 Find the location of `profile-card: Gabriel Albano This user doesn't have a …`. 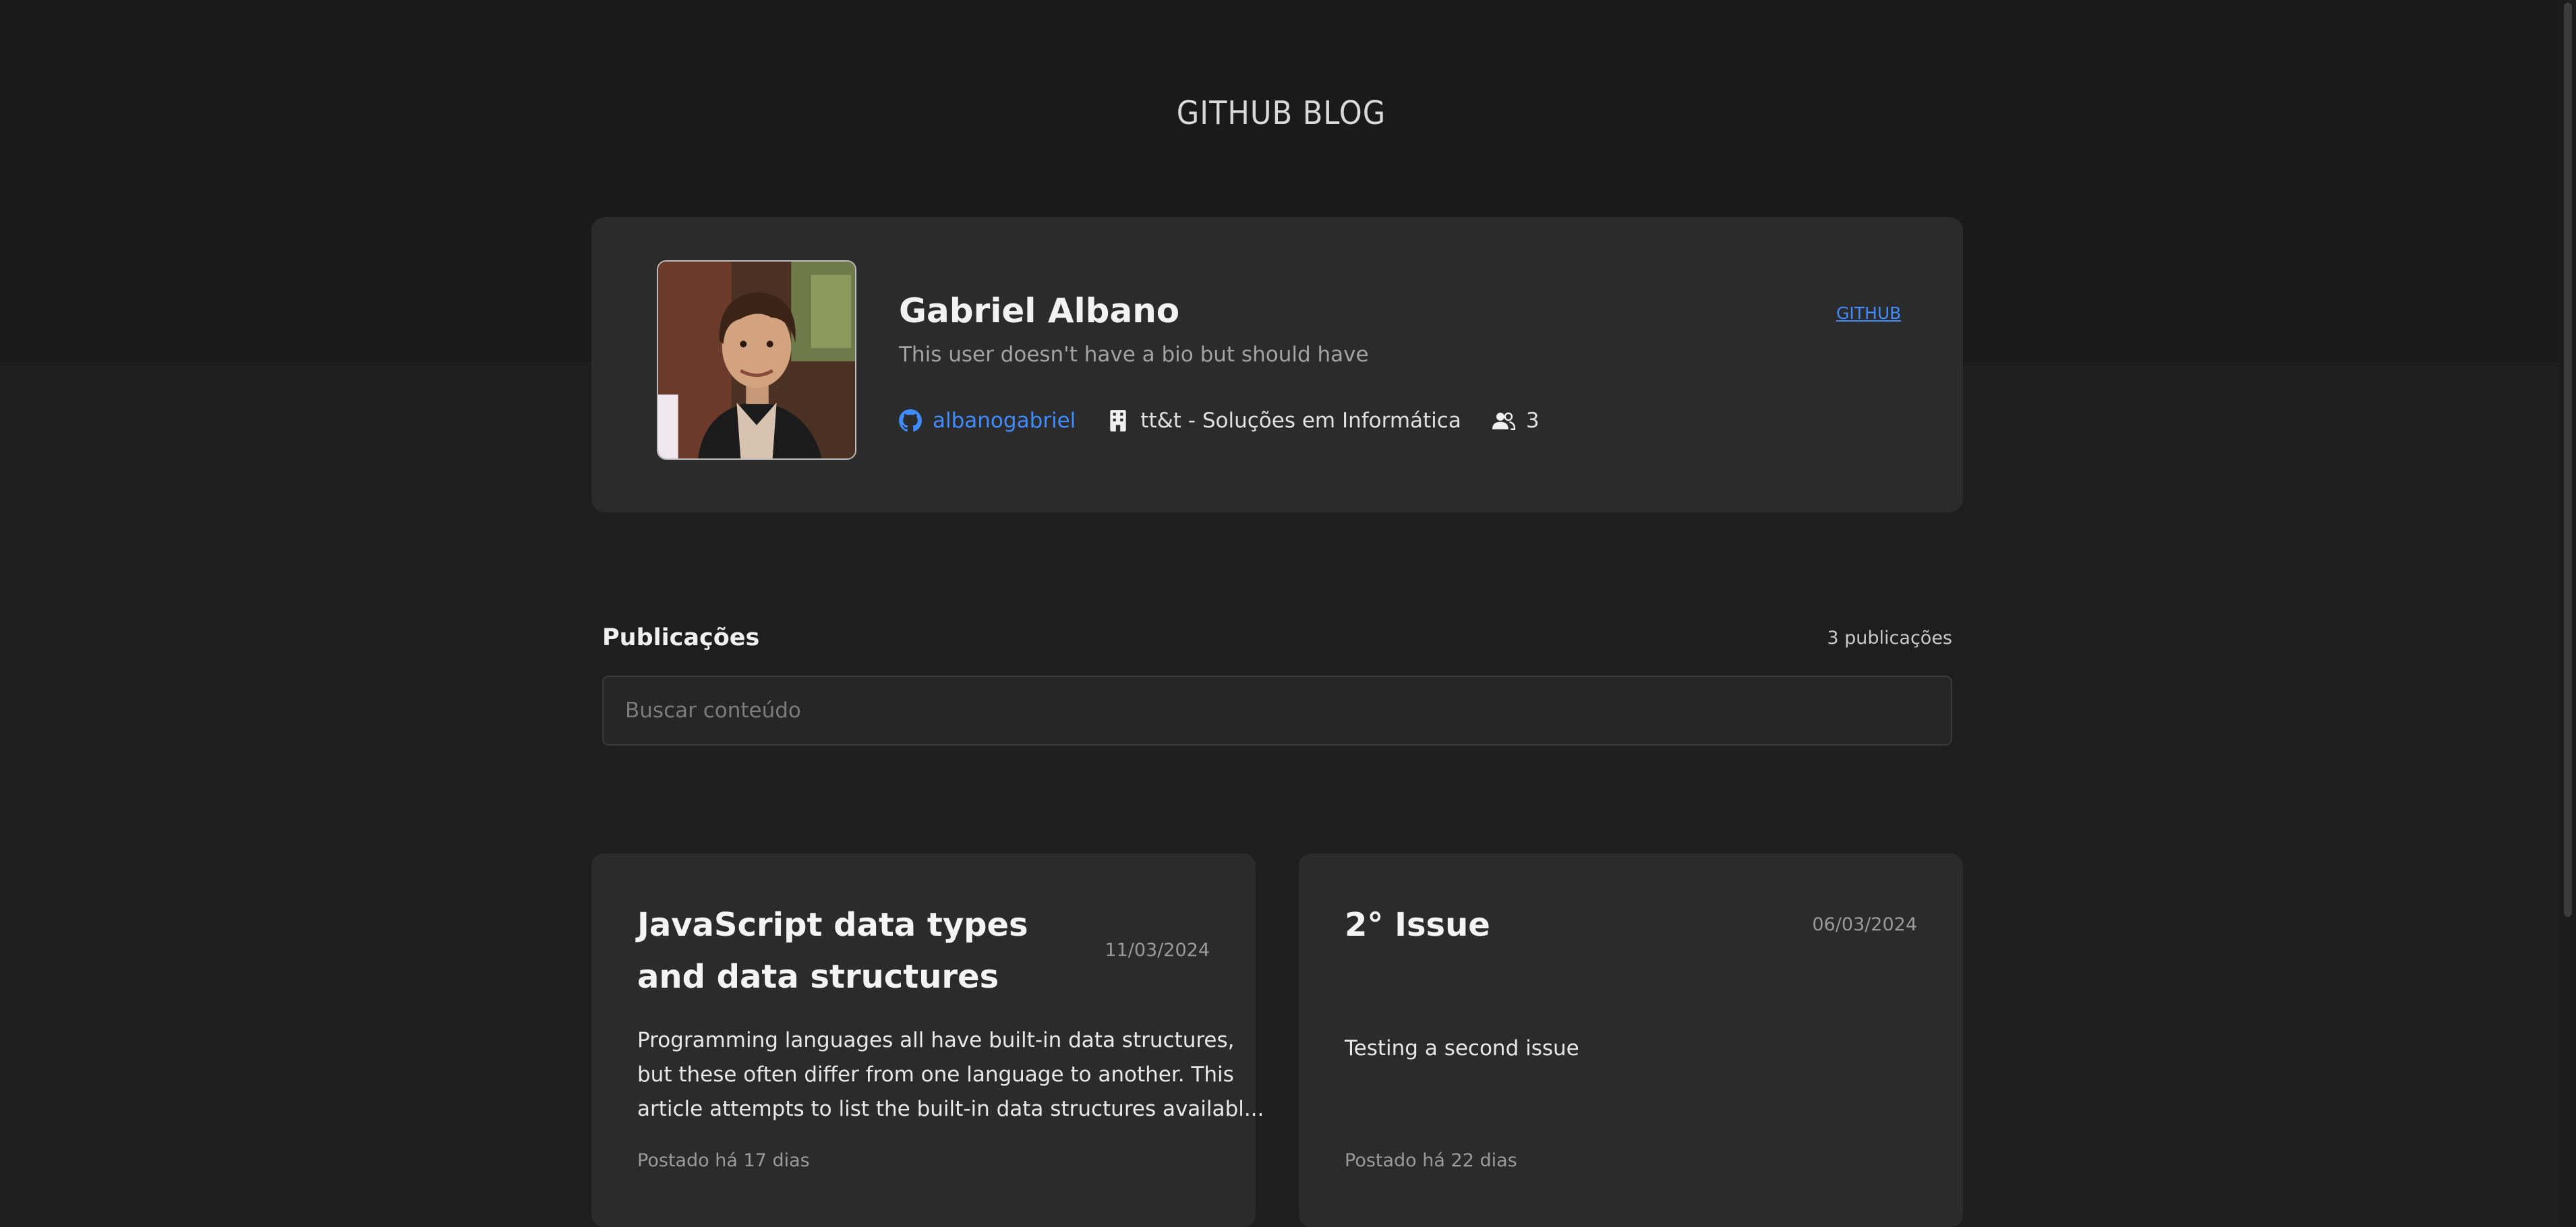

profile-card: Gabriel Albano This user doesn't have a … is located at coordinates (1277, 365).